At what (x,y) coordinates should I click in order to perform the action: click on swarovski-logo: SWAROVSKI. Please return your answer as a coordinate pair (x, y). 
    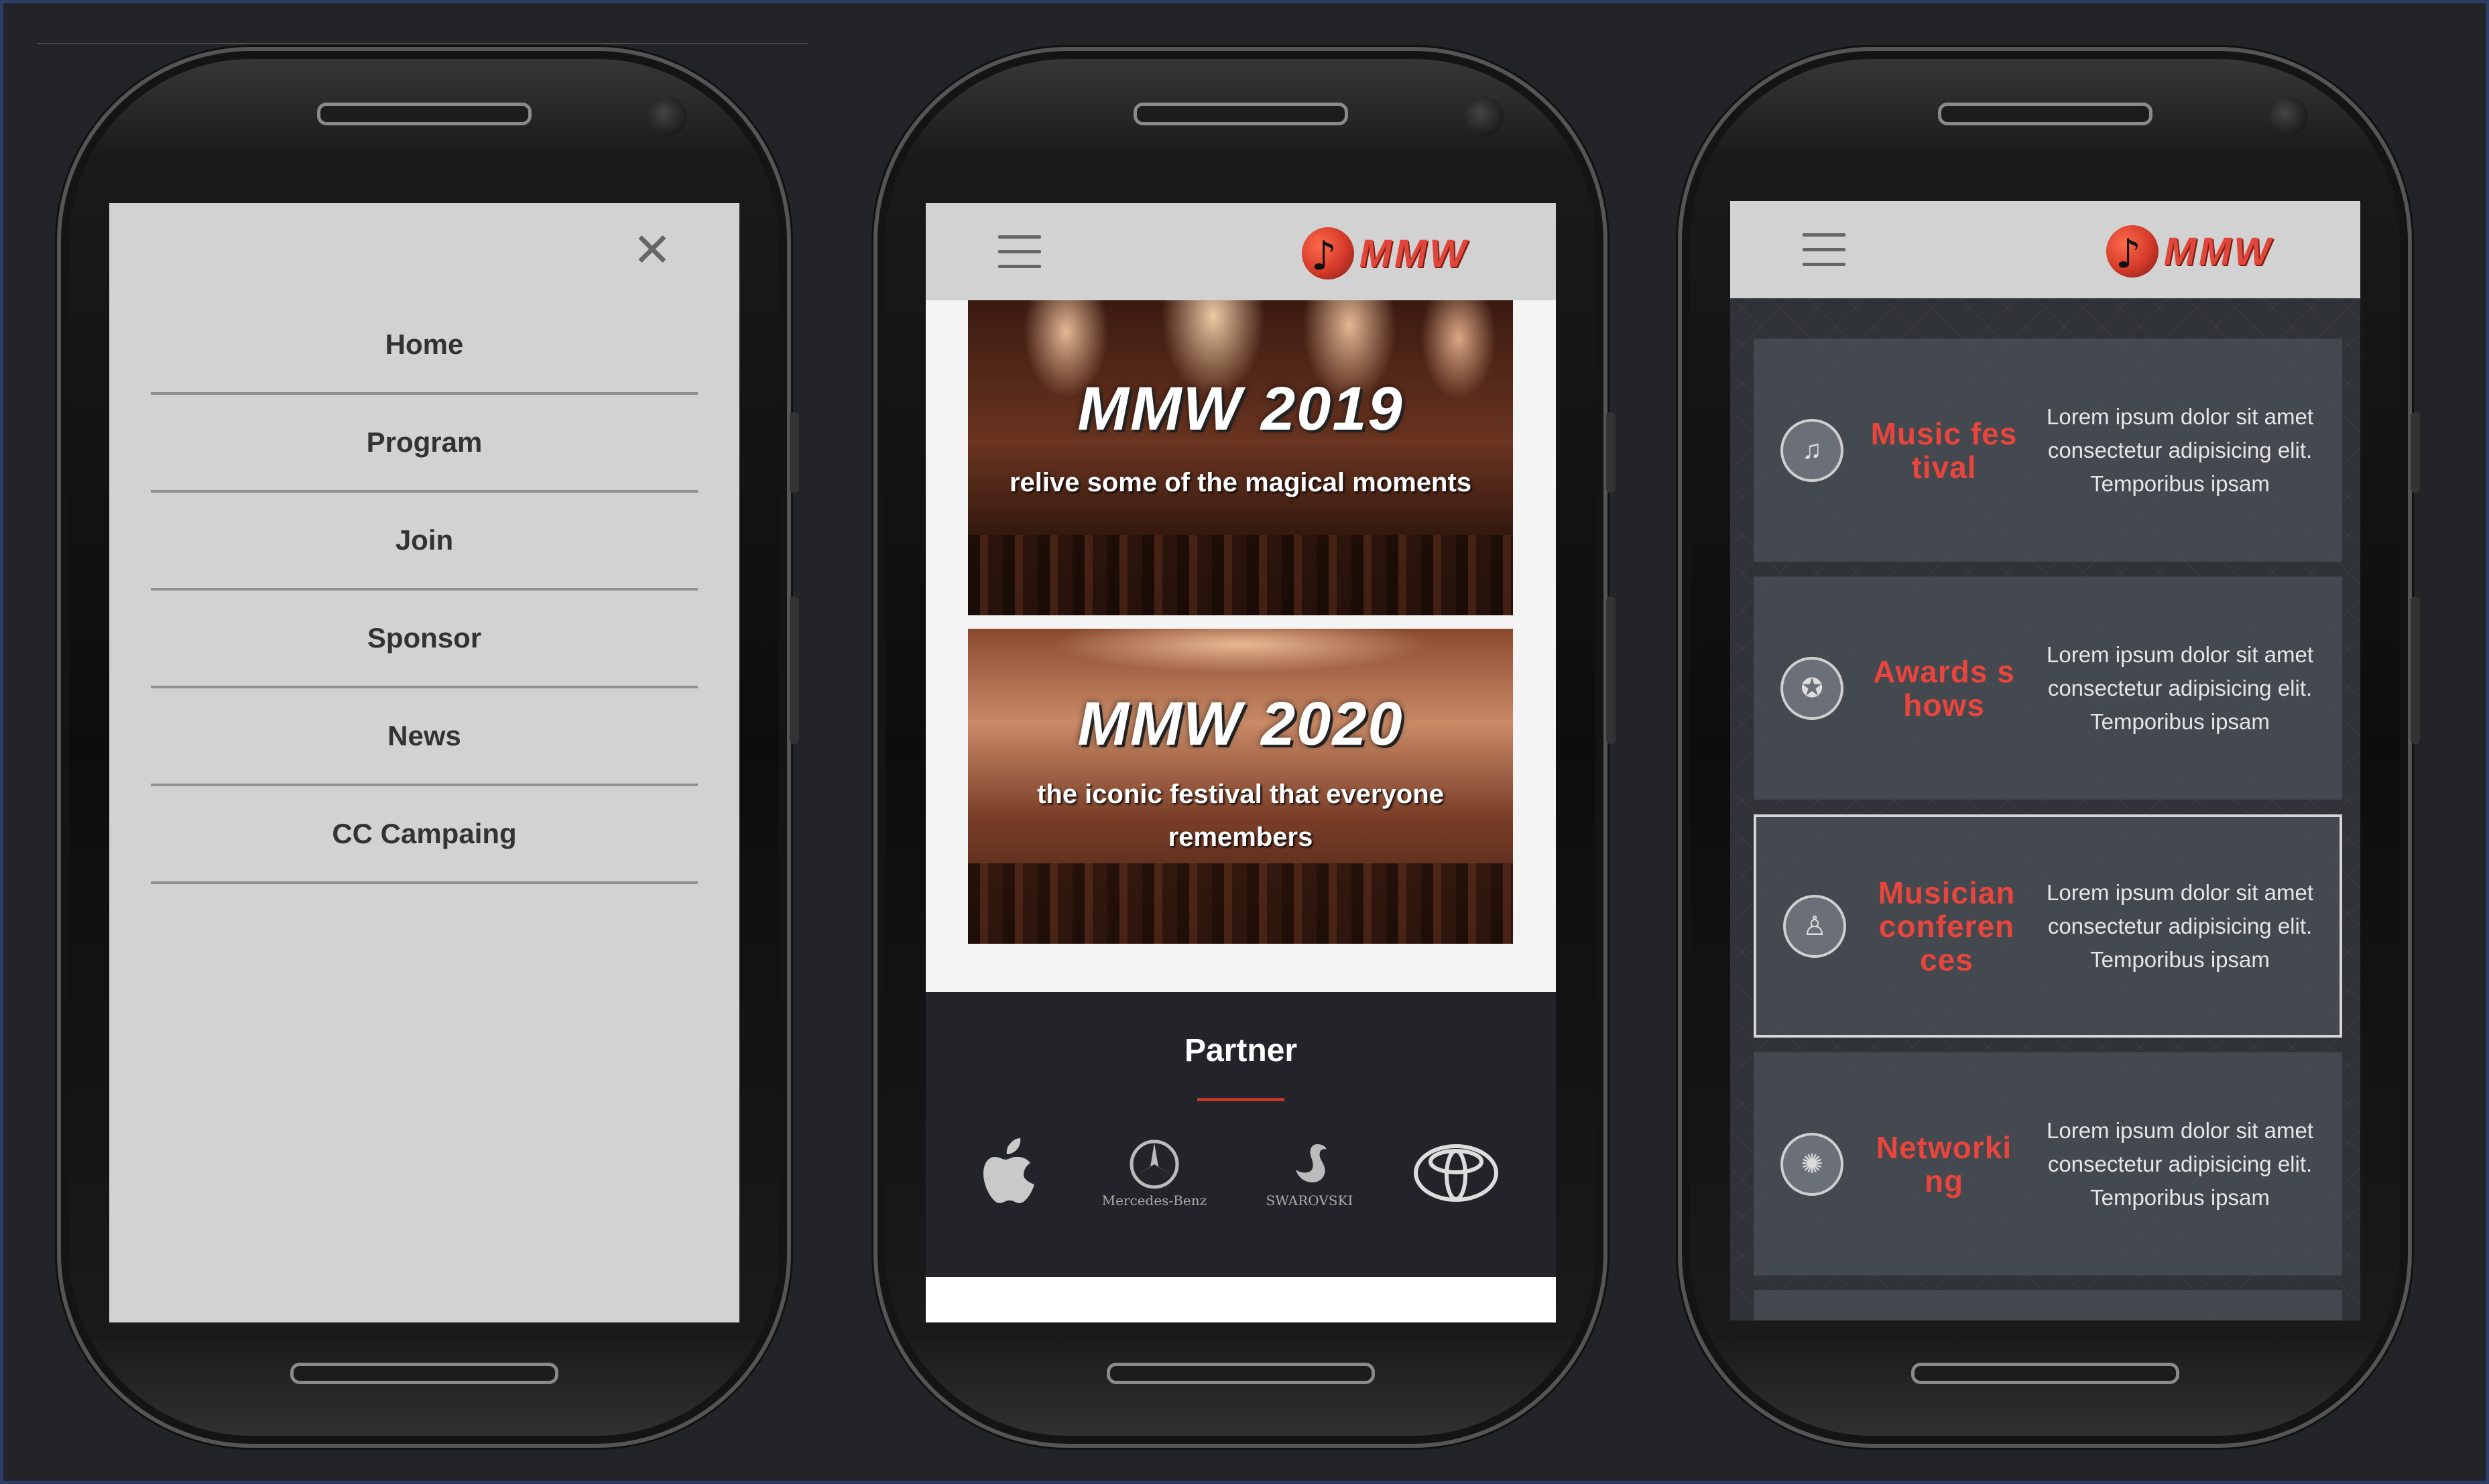
    Looking at the image, I should click on (1310, 1173).